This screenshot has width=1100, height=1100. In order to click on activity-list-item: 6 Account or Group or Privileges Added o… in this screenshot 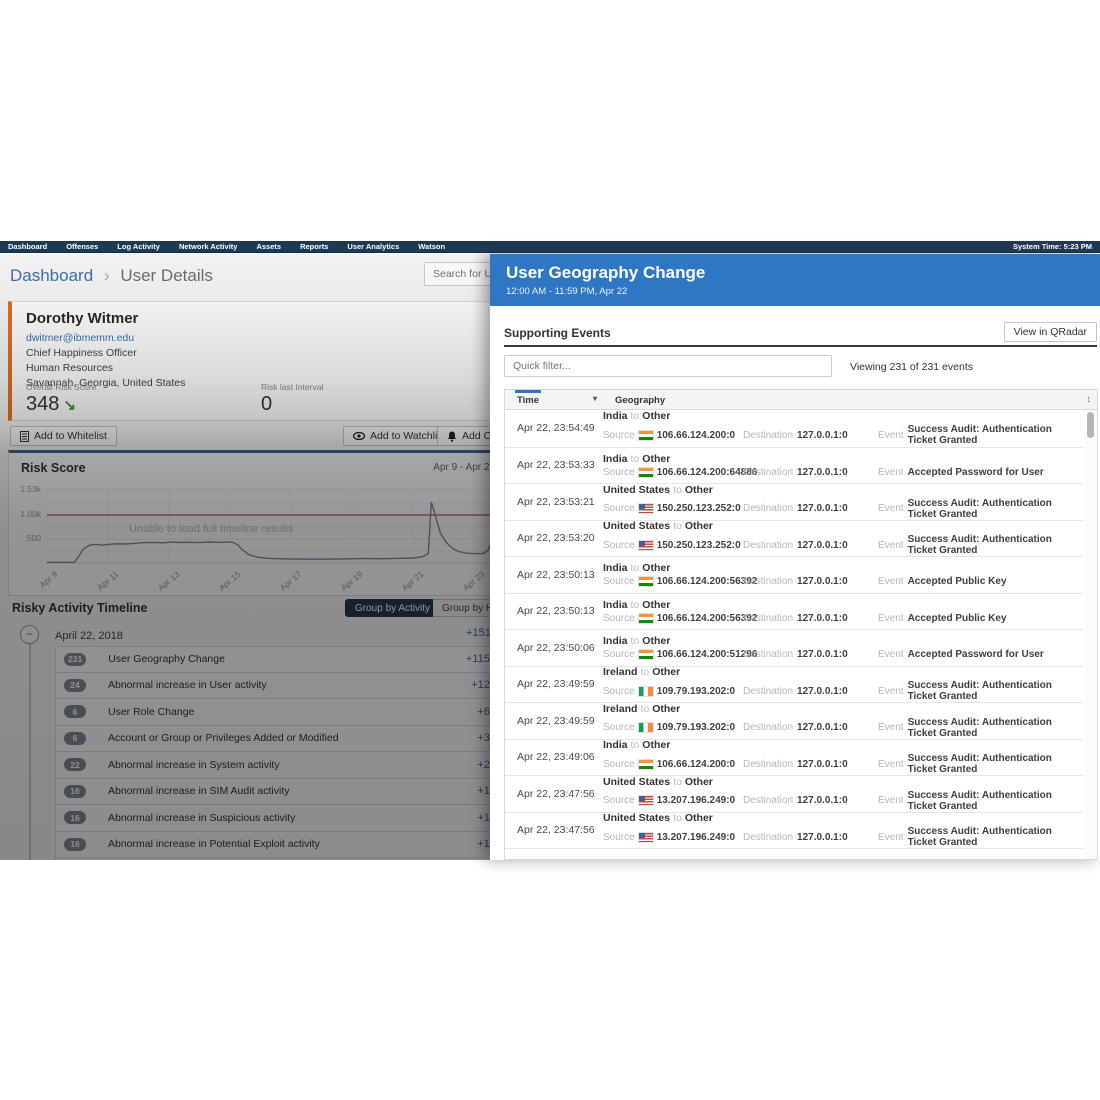, I will do `click(280, 738)`.